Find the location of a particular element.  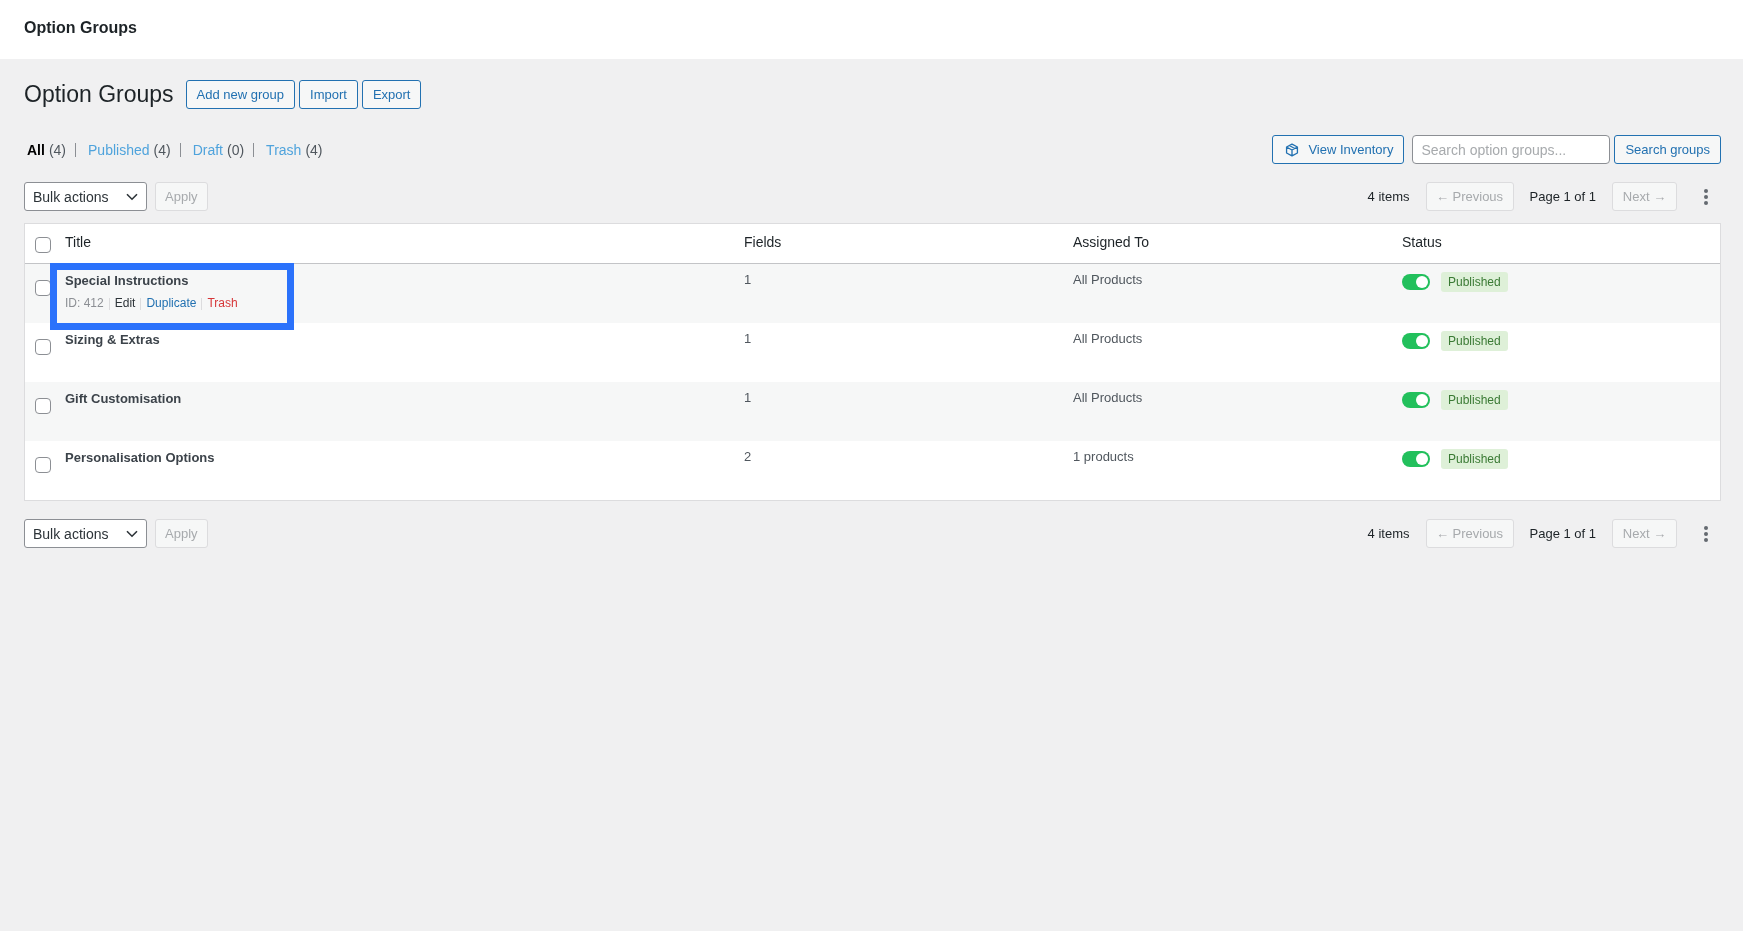

view-inventory-button: View Inventory is located at coordinates (1338, 149).